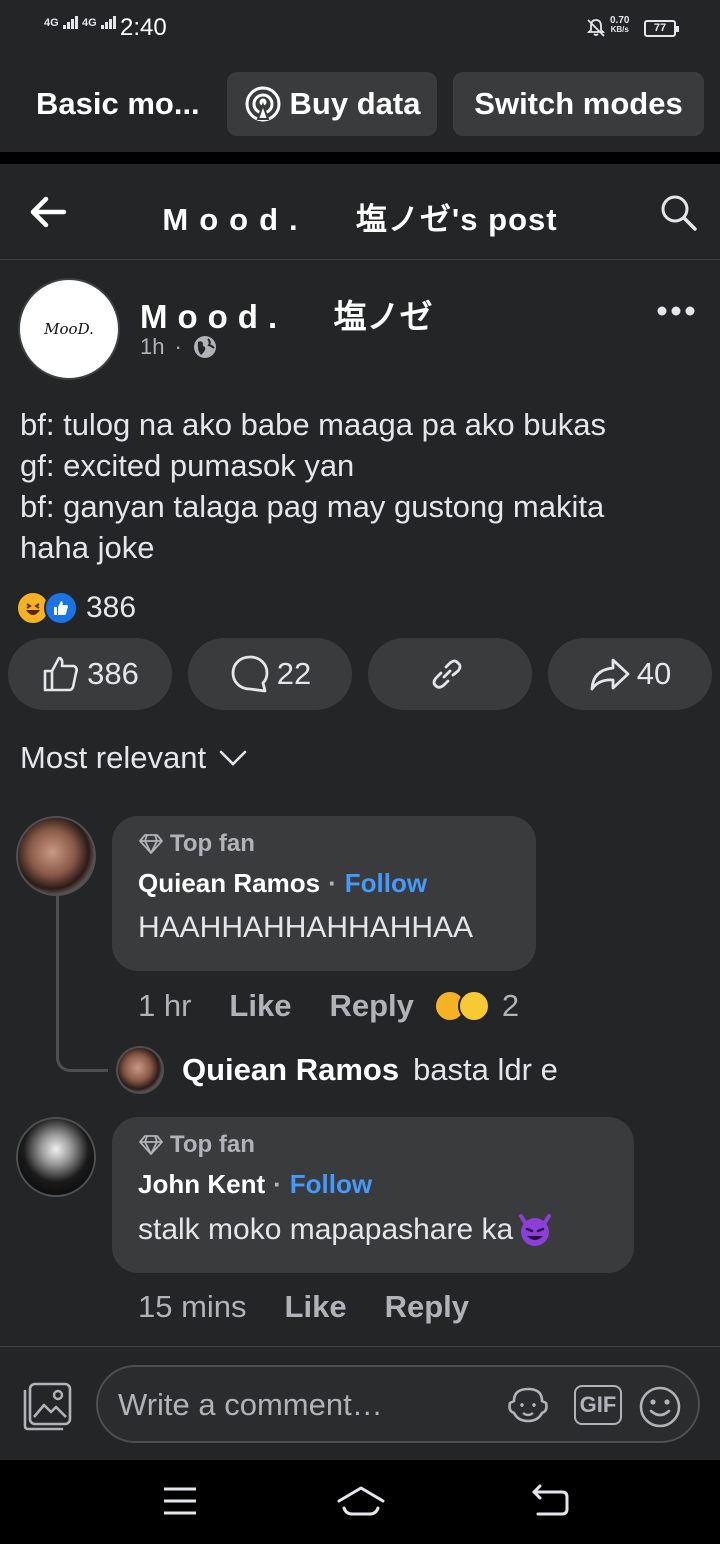 This screenshot has height=1544, width=720. What do you see at coordinates (152, 346) in the screenshot?
I see `post-time: 1h` at bounding box center [152, 346].